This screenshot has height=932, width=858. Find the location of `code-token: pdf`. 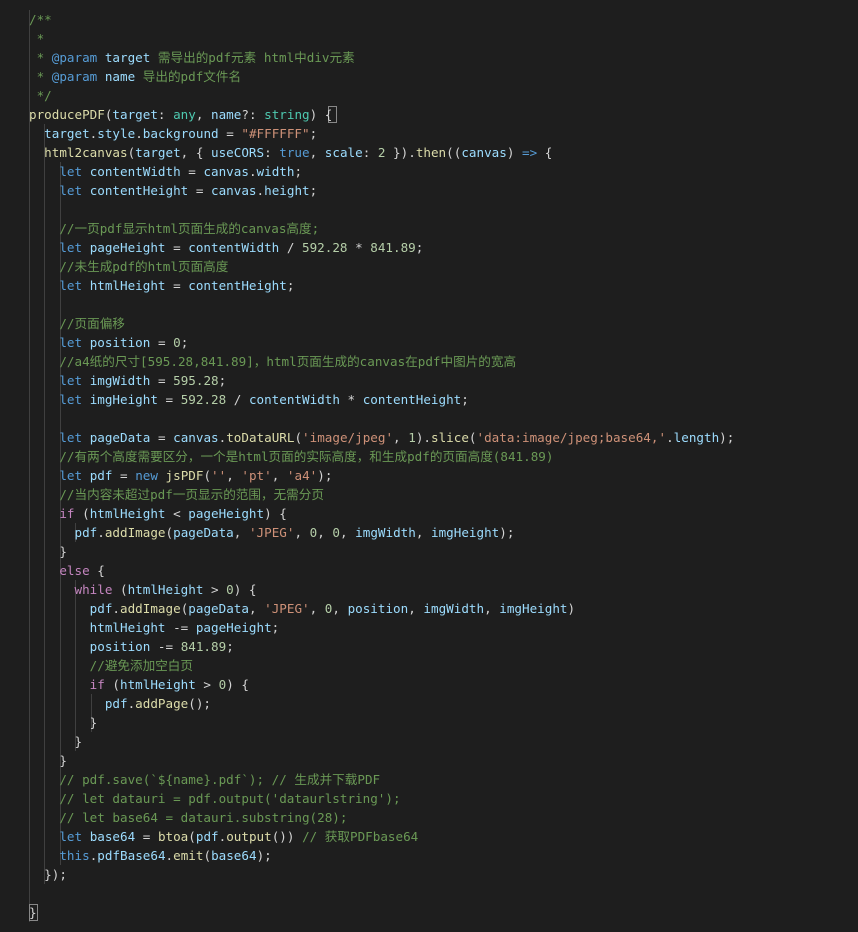

code-token: pdf is located at coordinates (116, 703).